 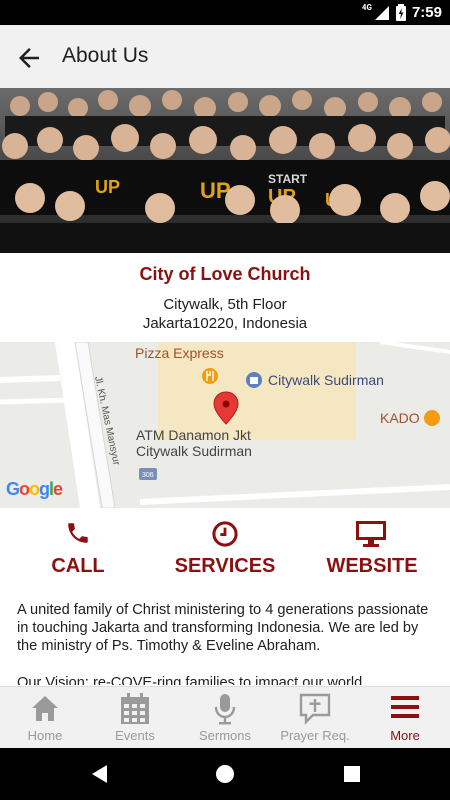 What do you see at coordinates (148, 475) in the screenshot?
I see `road-badge: 306` at bounding box center [148, 475].